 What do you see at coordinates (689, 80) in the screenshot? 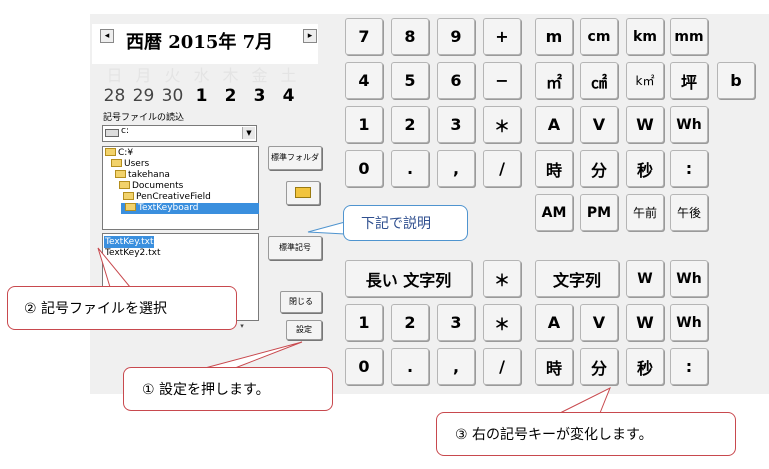
I see `symbol-key: 坪` at bounding box center [689, 80].